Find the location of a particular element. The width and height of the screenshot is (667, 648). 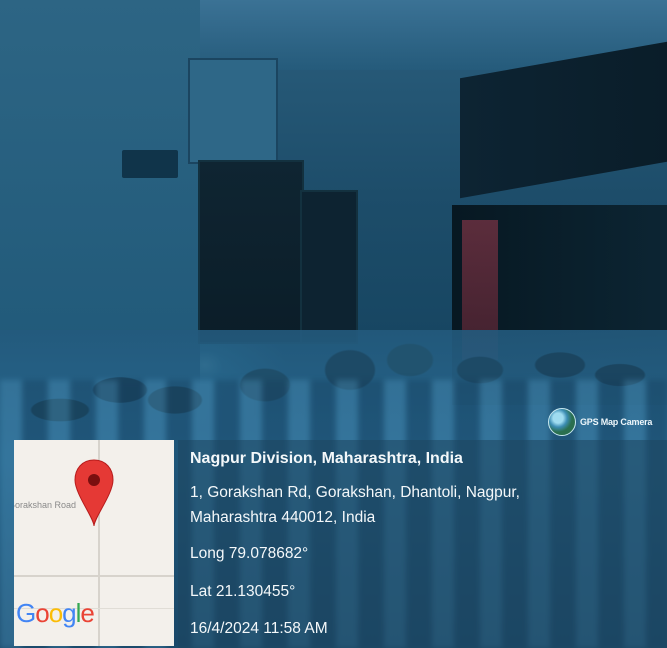

map-road-label: Gorakshan Road is located at coordinates (45, 505).